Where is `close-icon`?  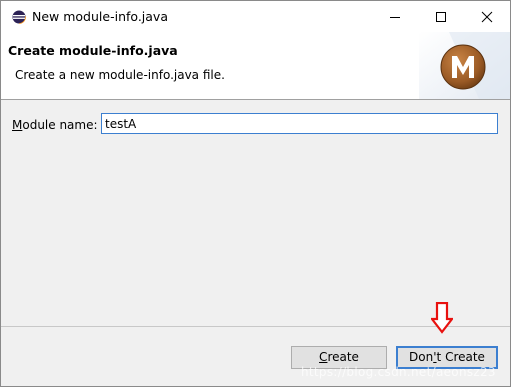
close-icon is located at coordinates (487, 17).